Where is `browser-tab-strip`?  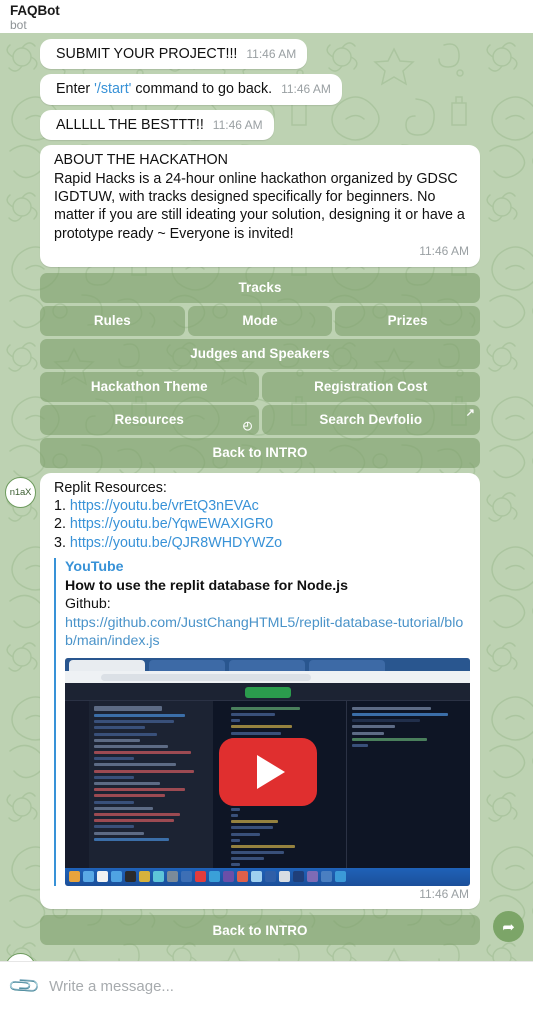
browser-tab-strip is located at coordinates (267, 664).